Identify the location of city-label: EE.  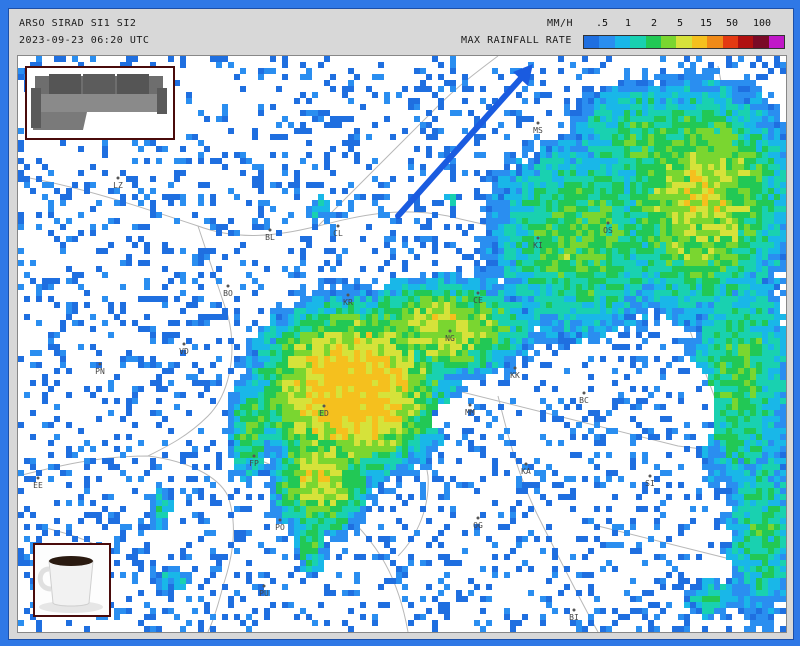
(38, 485).